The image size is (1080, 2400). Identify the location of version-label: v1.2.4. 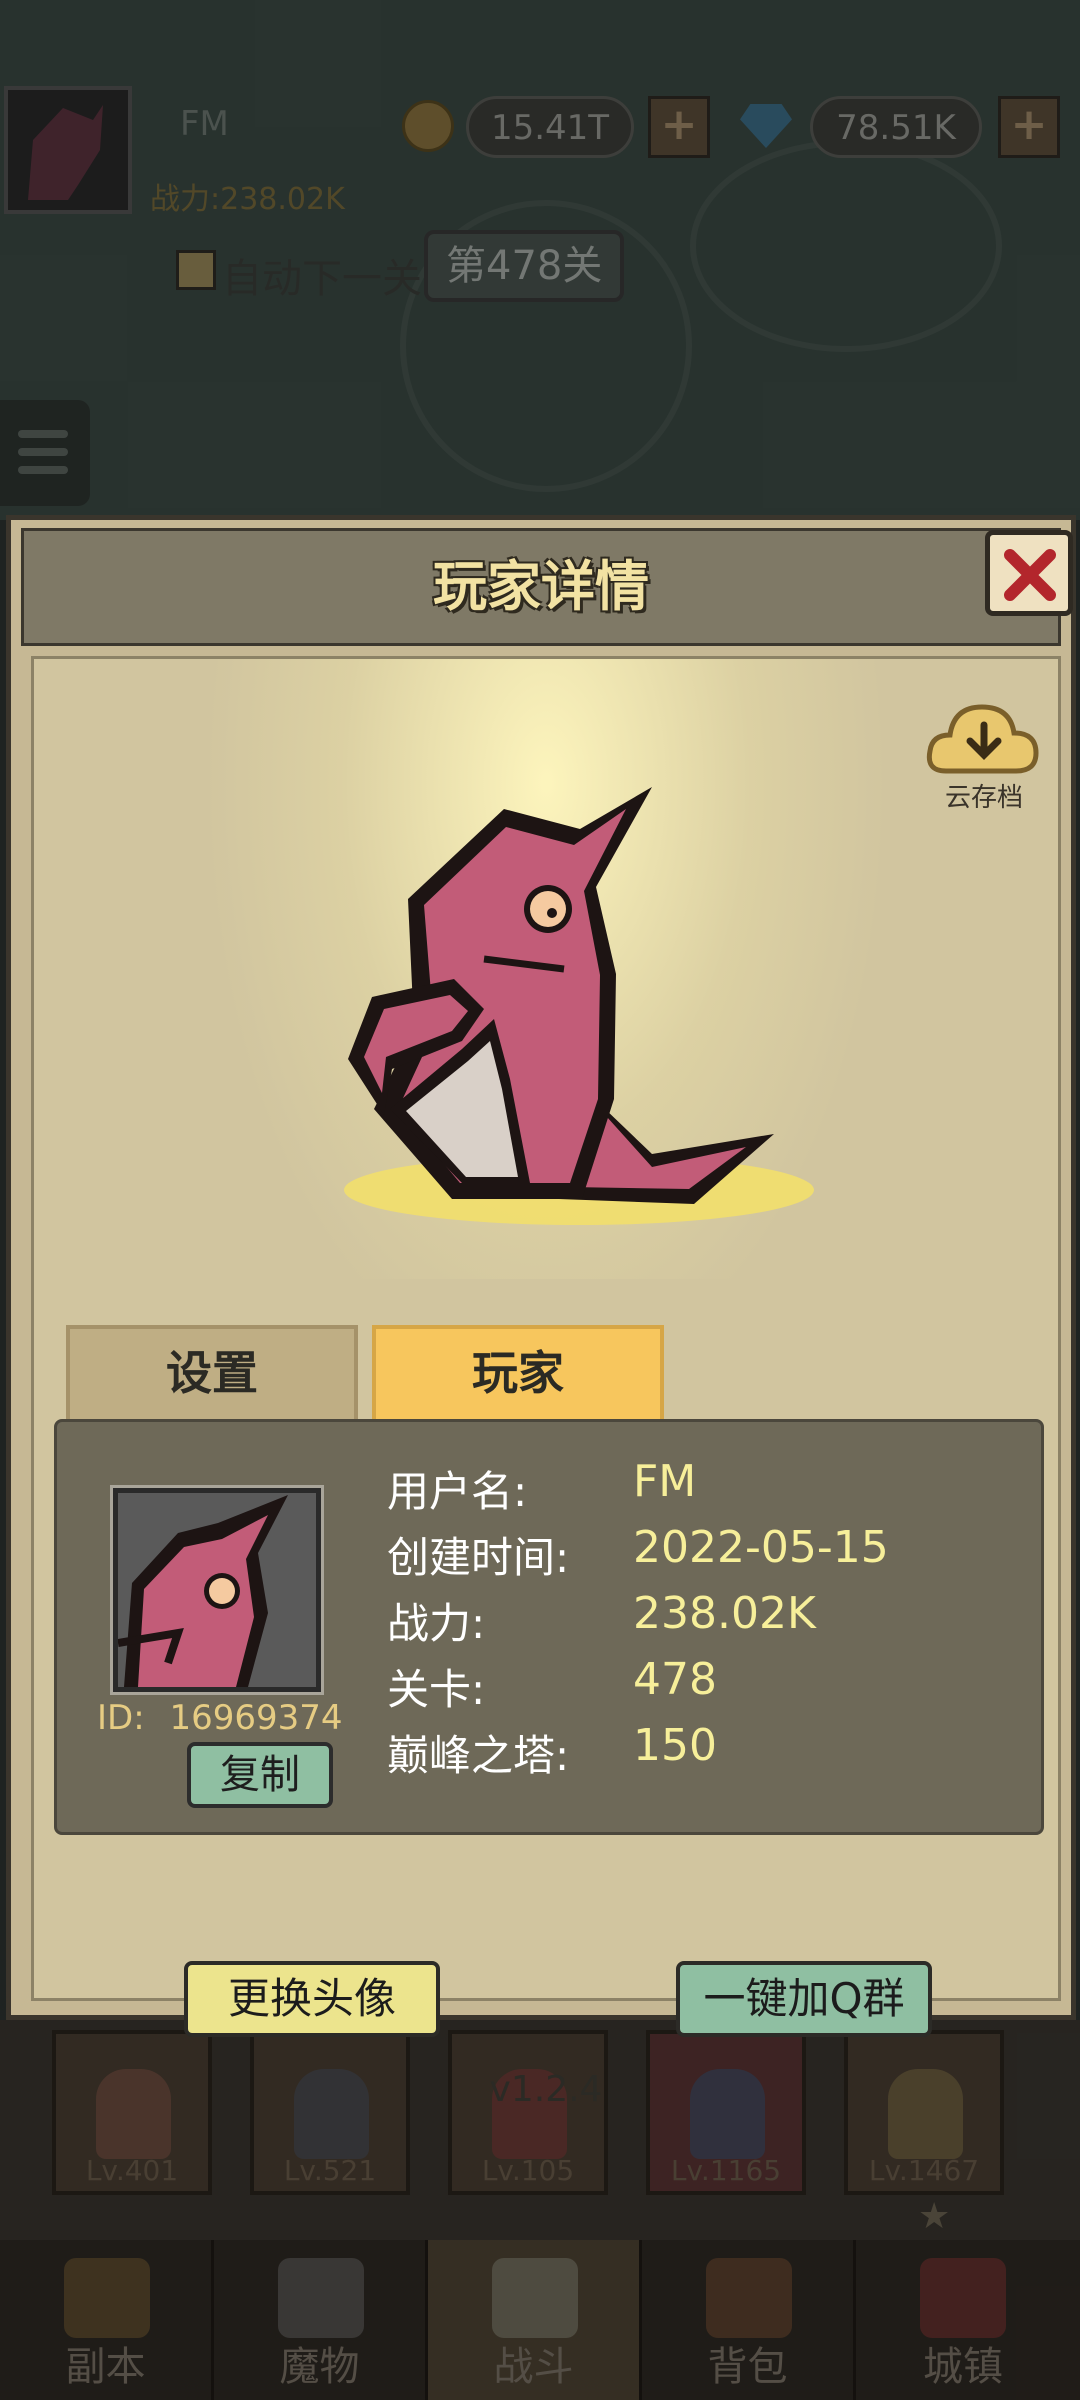
(546, 2089).